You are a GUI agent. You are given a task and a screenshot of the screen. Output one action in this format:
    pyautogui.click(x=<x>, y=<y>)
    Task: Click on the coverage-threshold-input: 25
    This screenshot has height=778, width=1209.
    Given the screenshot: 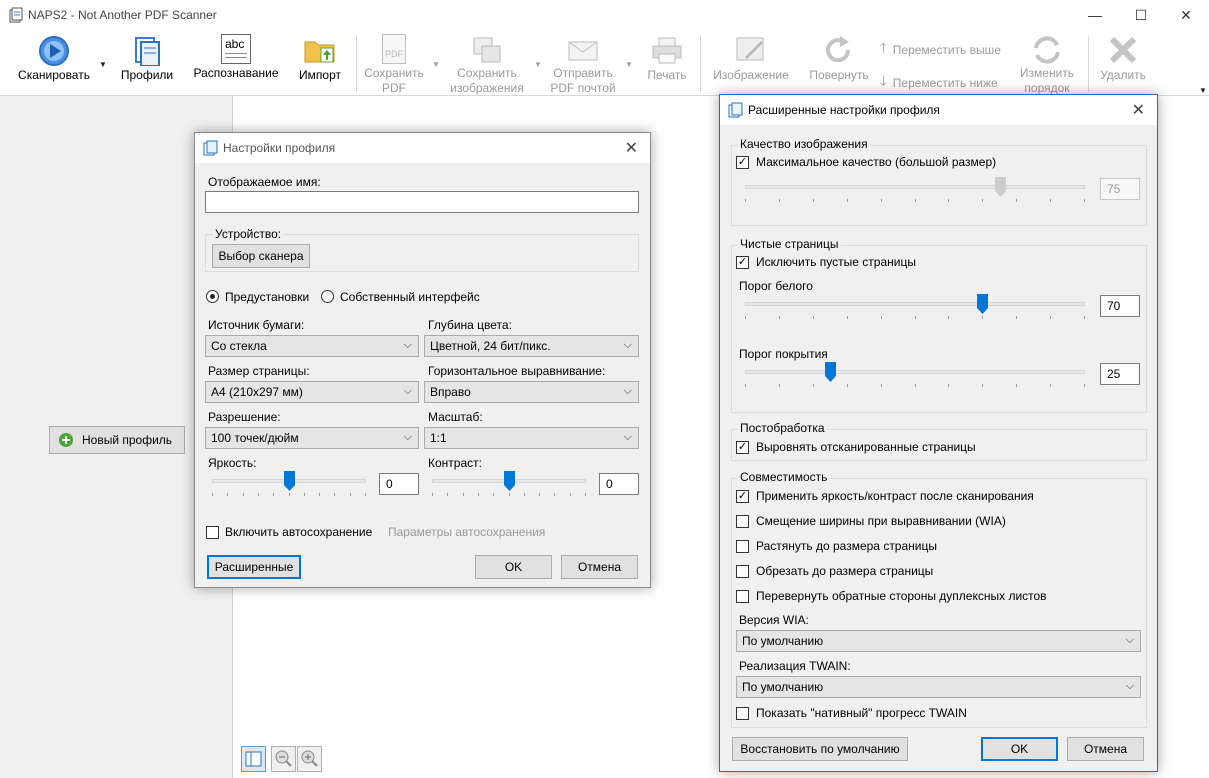 What is the action you would take?
    pyautogui.click(x=1120, y=374)
    